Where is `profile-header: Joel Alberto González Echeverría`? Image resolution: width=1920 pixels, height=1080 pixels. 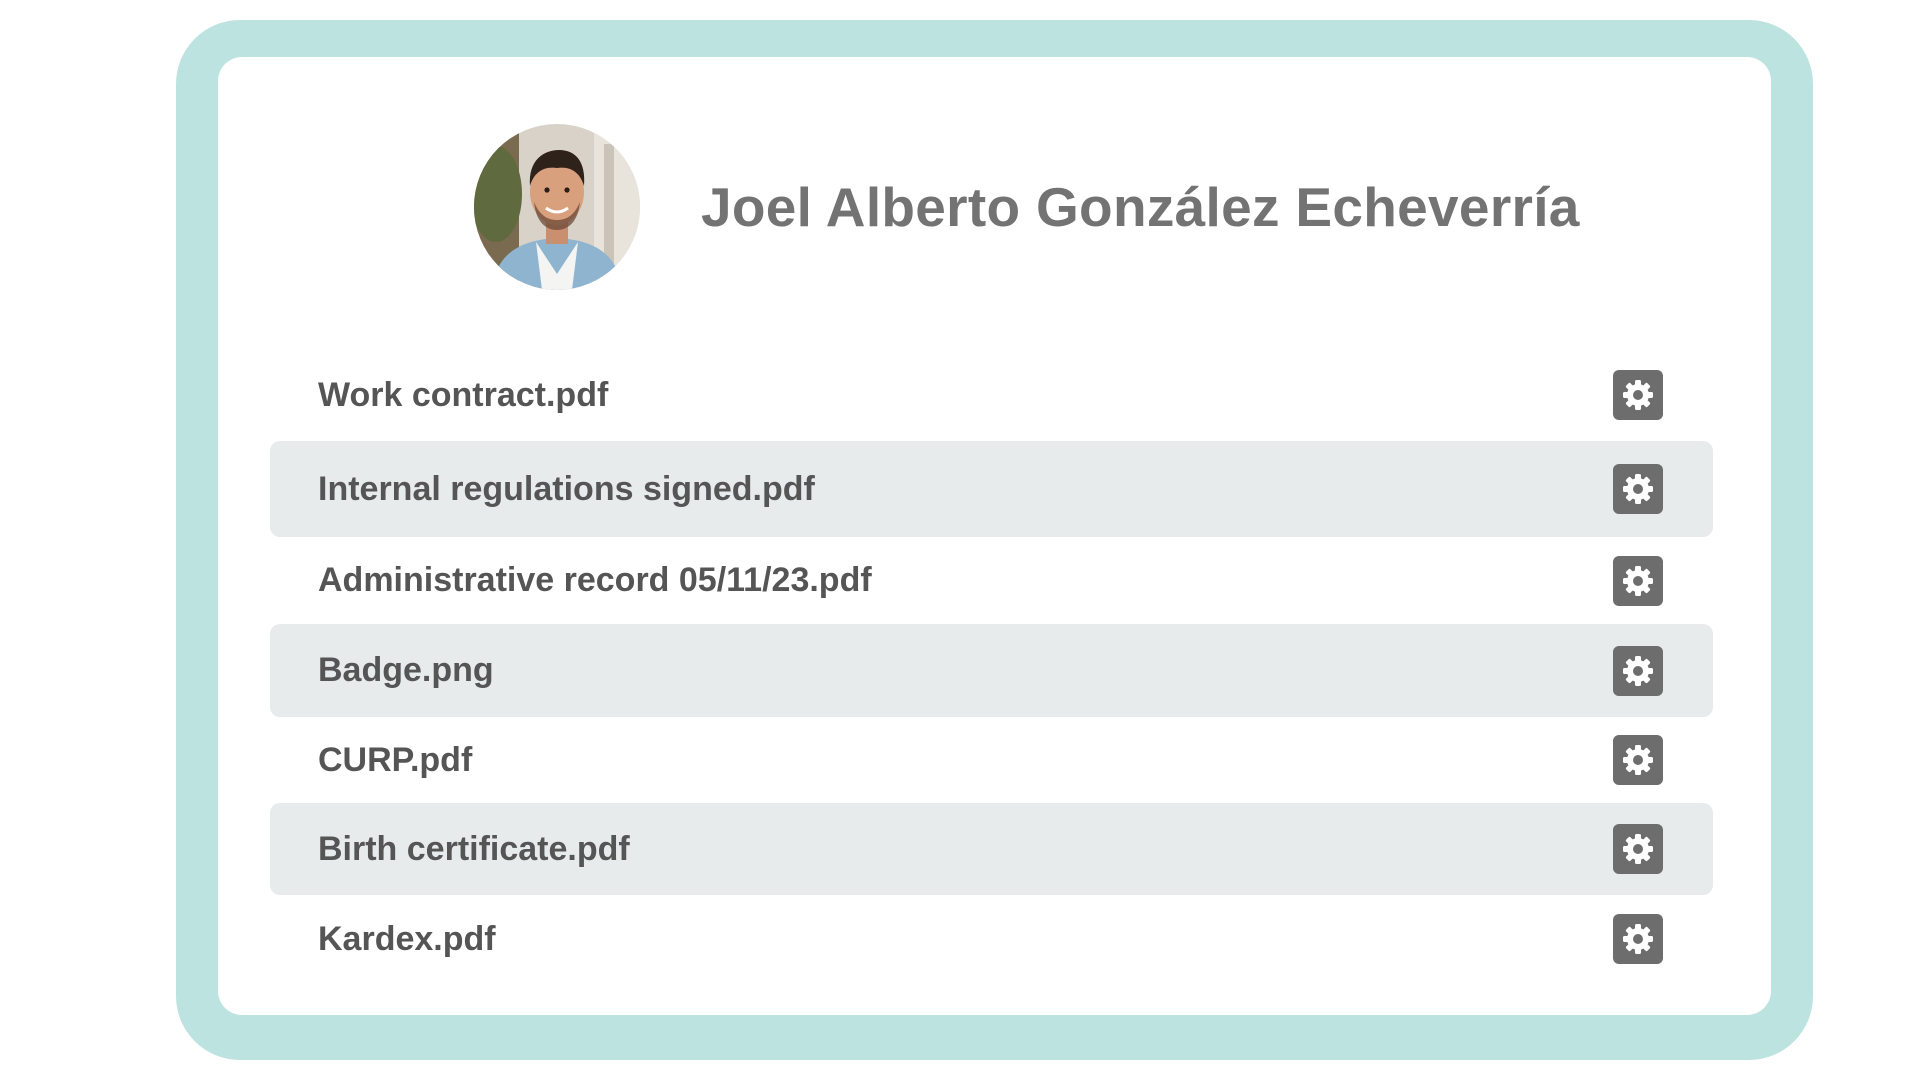
profile-header: Joel Alberto González Echeverría is located at coordinates (1027, 207).